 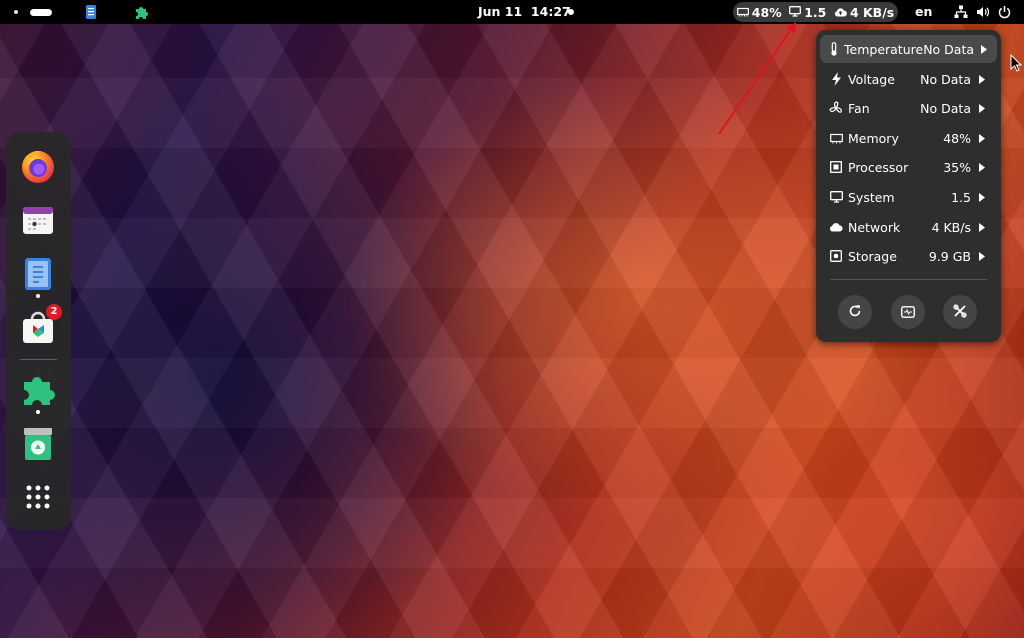 What do you see at coordinates (878, 167) in the screenshot?
I see `row-label: Processor` at bounding box center [878, 167].